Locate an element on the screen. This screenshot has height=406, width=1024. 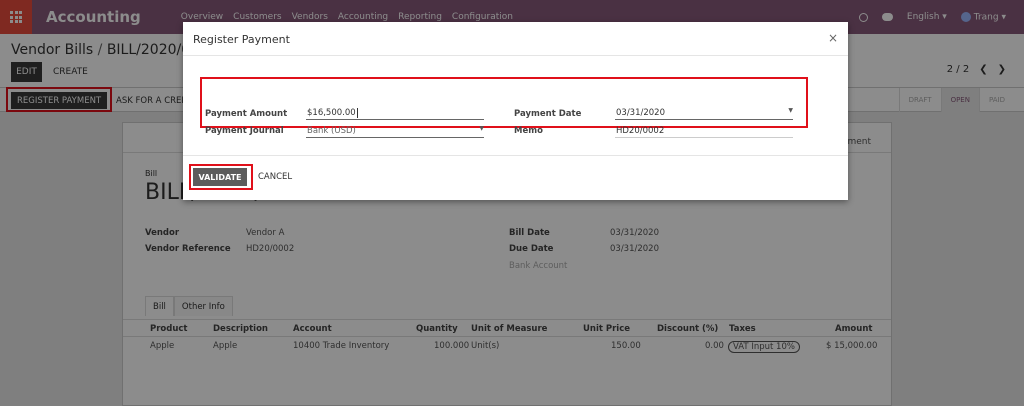
payment-date-label: Payment Date is located at coordinates (548, 114).